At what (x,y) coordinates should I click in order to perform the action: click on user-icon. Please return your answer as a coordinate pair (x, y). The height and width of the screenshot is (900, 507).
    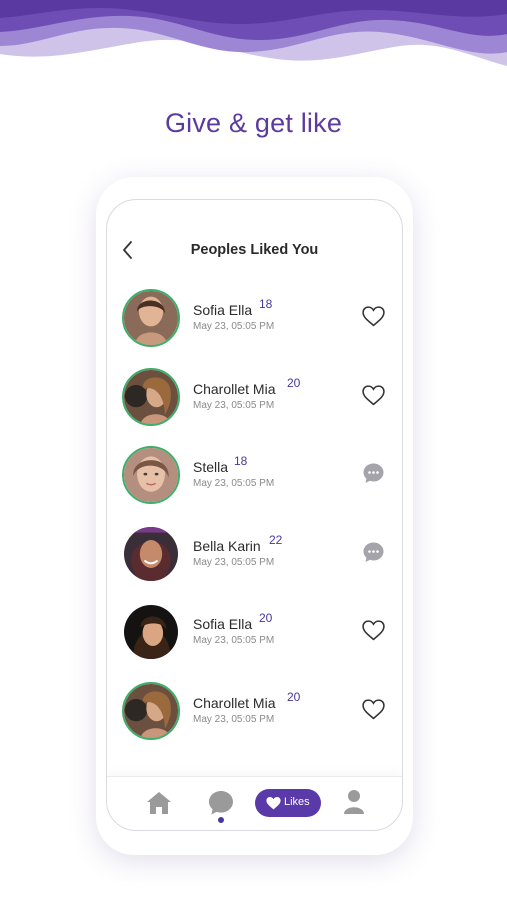
    Looking at the image, I should click on (354, 802).